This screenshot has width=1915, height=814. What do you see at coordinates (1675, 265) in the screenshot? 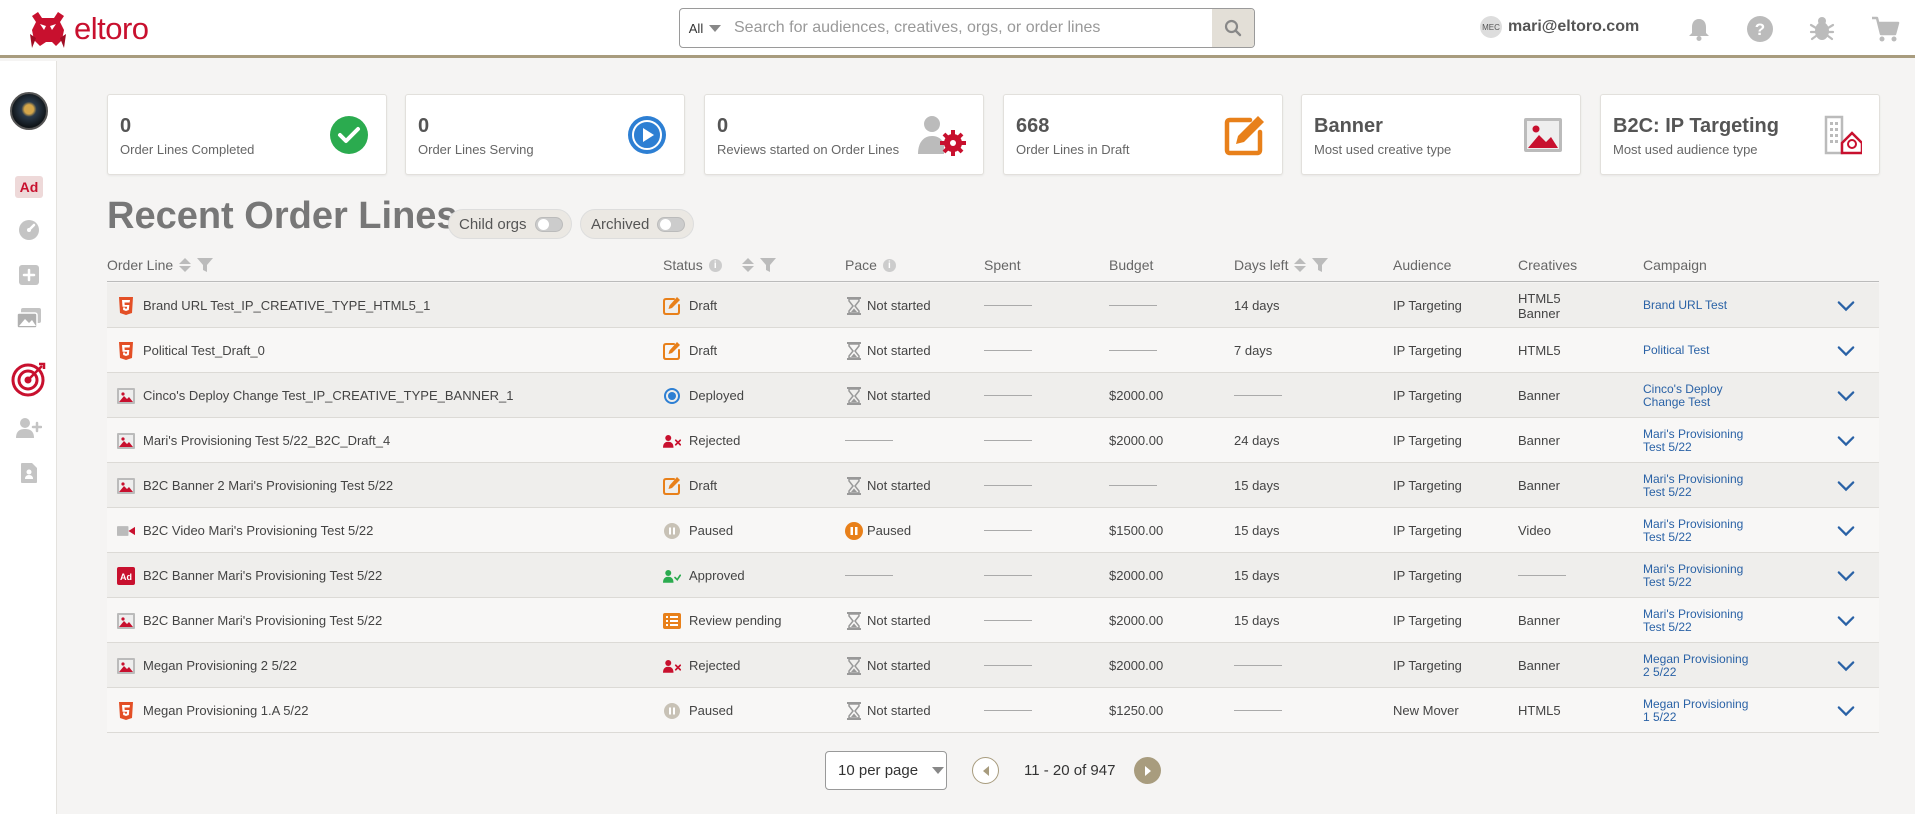
I see `column-campaign: Campaign` at bounding box center [1675, 265].